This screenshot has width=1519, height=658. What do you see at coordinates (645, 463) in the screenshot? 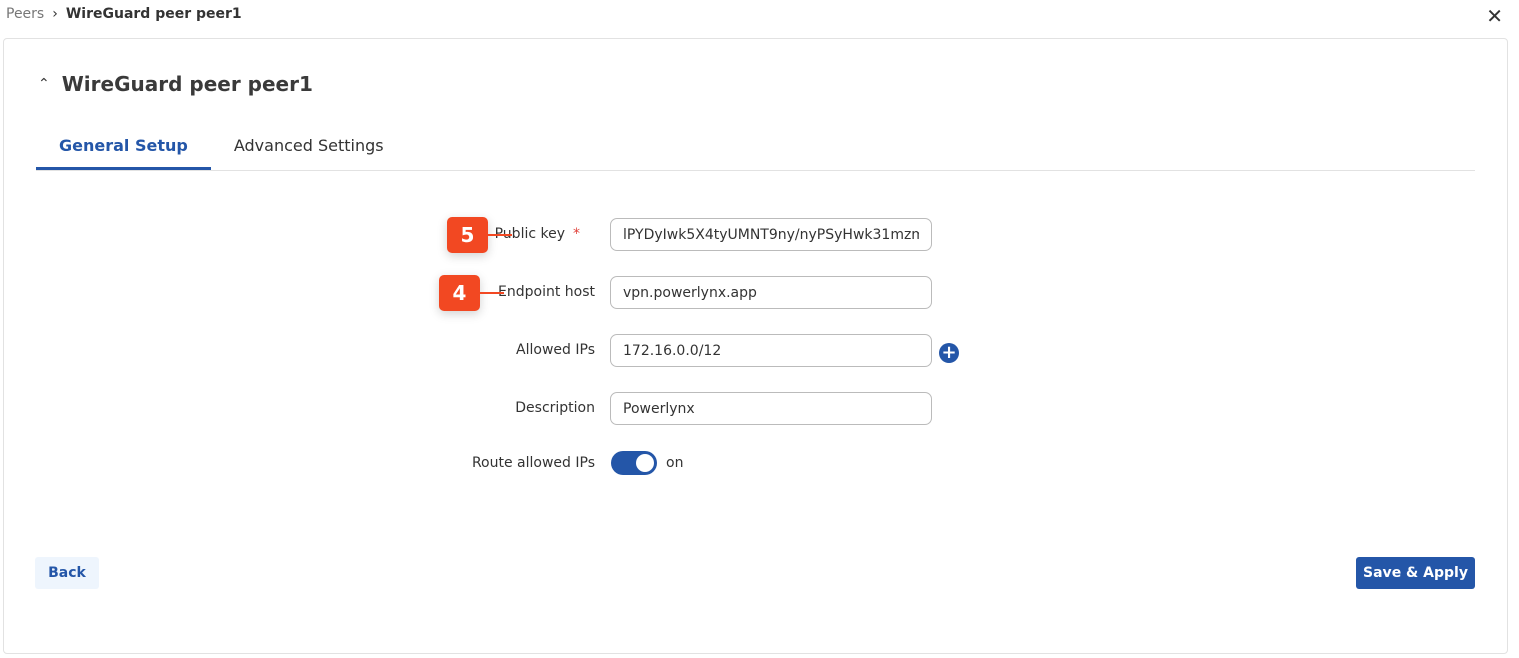
I see `toggle-knob` at bounding box center [645, 463].